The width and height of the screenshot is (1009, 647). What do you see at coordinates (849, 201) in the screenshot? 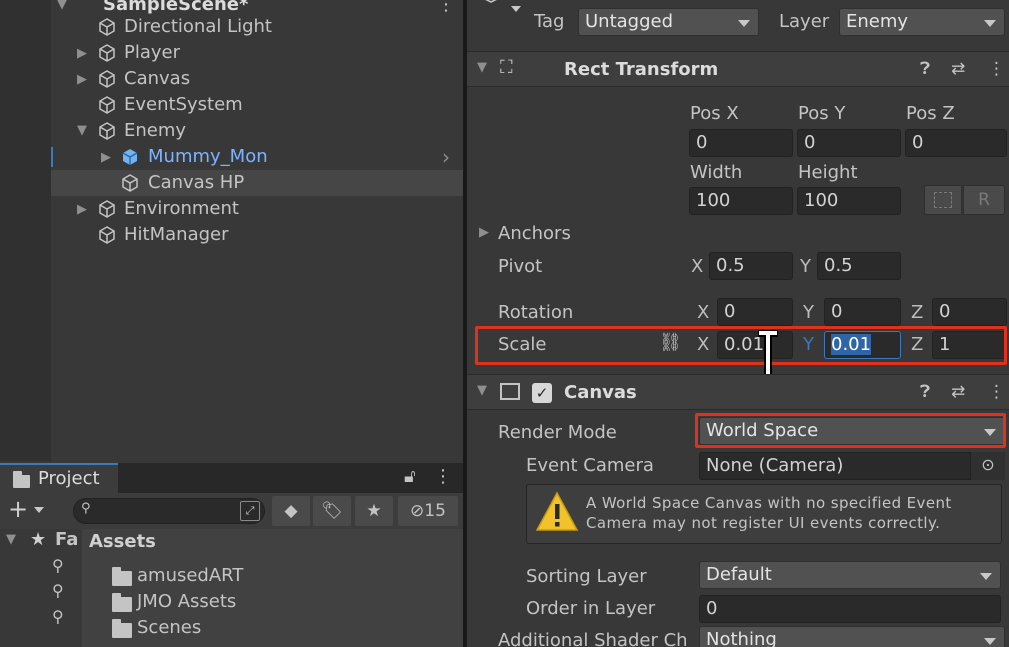
I see `height-field: 100` at bounding box center [849, 201].